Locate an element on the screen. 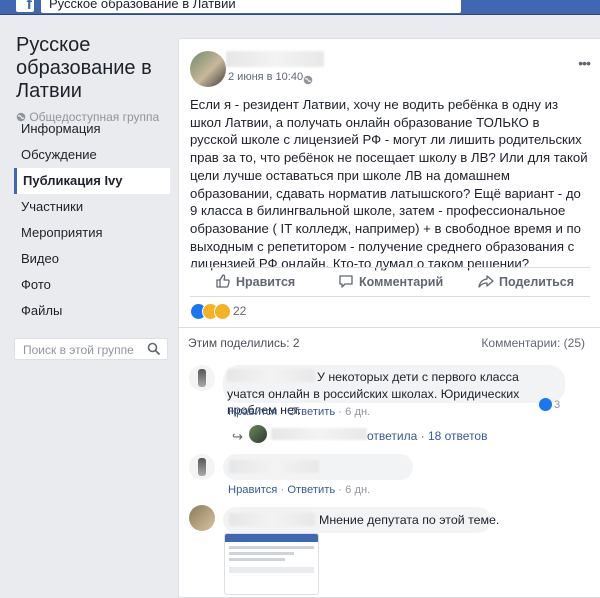 This screenshot has height=598, width=600. group-title: Русское образование в Латвии is located at coordinates (91, 68).